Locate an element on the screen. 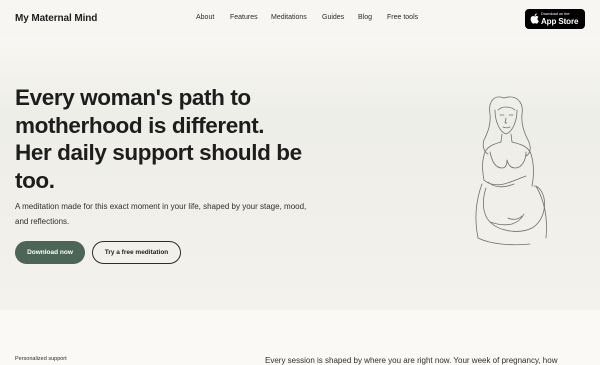 This screenshot has height=365, width=600. pregnant-woman-illustration is located at coordinates (511, 171).